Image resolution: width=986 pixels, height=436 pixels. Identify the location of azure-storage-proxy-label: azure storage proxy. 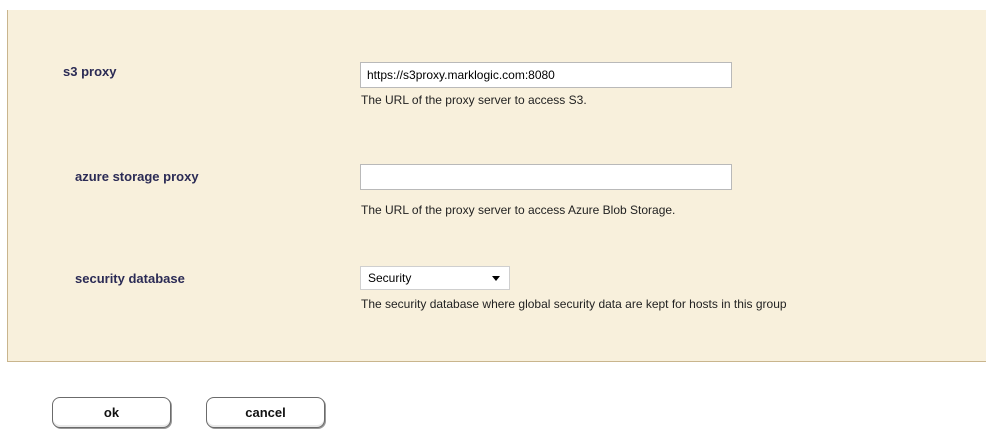
(137, 176).